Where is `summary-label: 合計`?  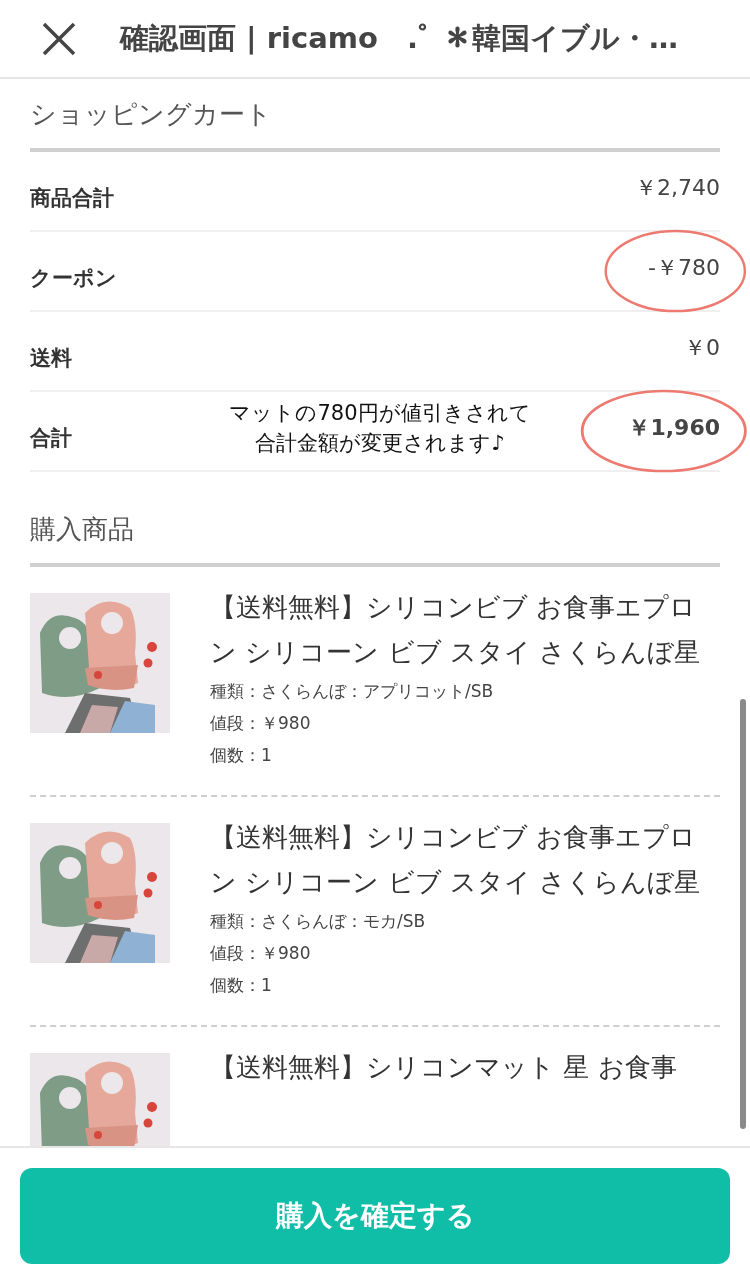 summary-label: 合計 is located at coordinates (51, 438).